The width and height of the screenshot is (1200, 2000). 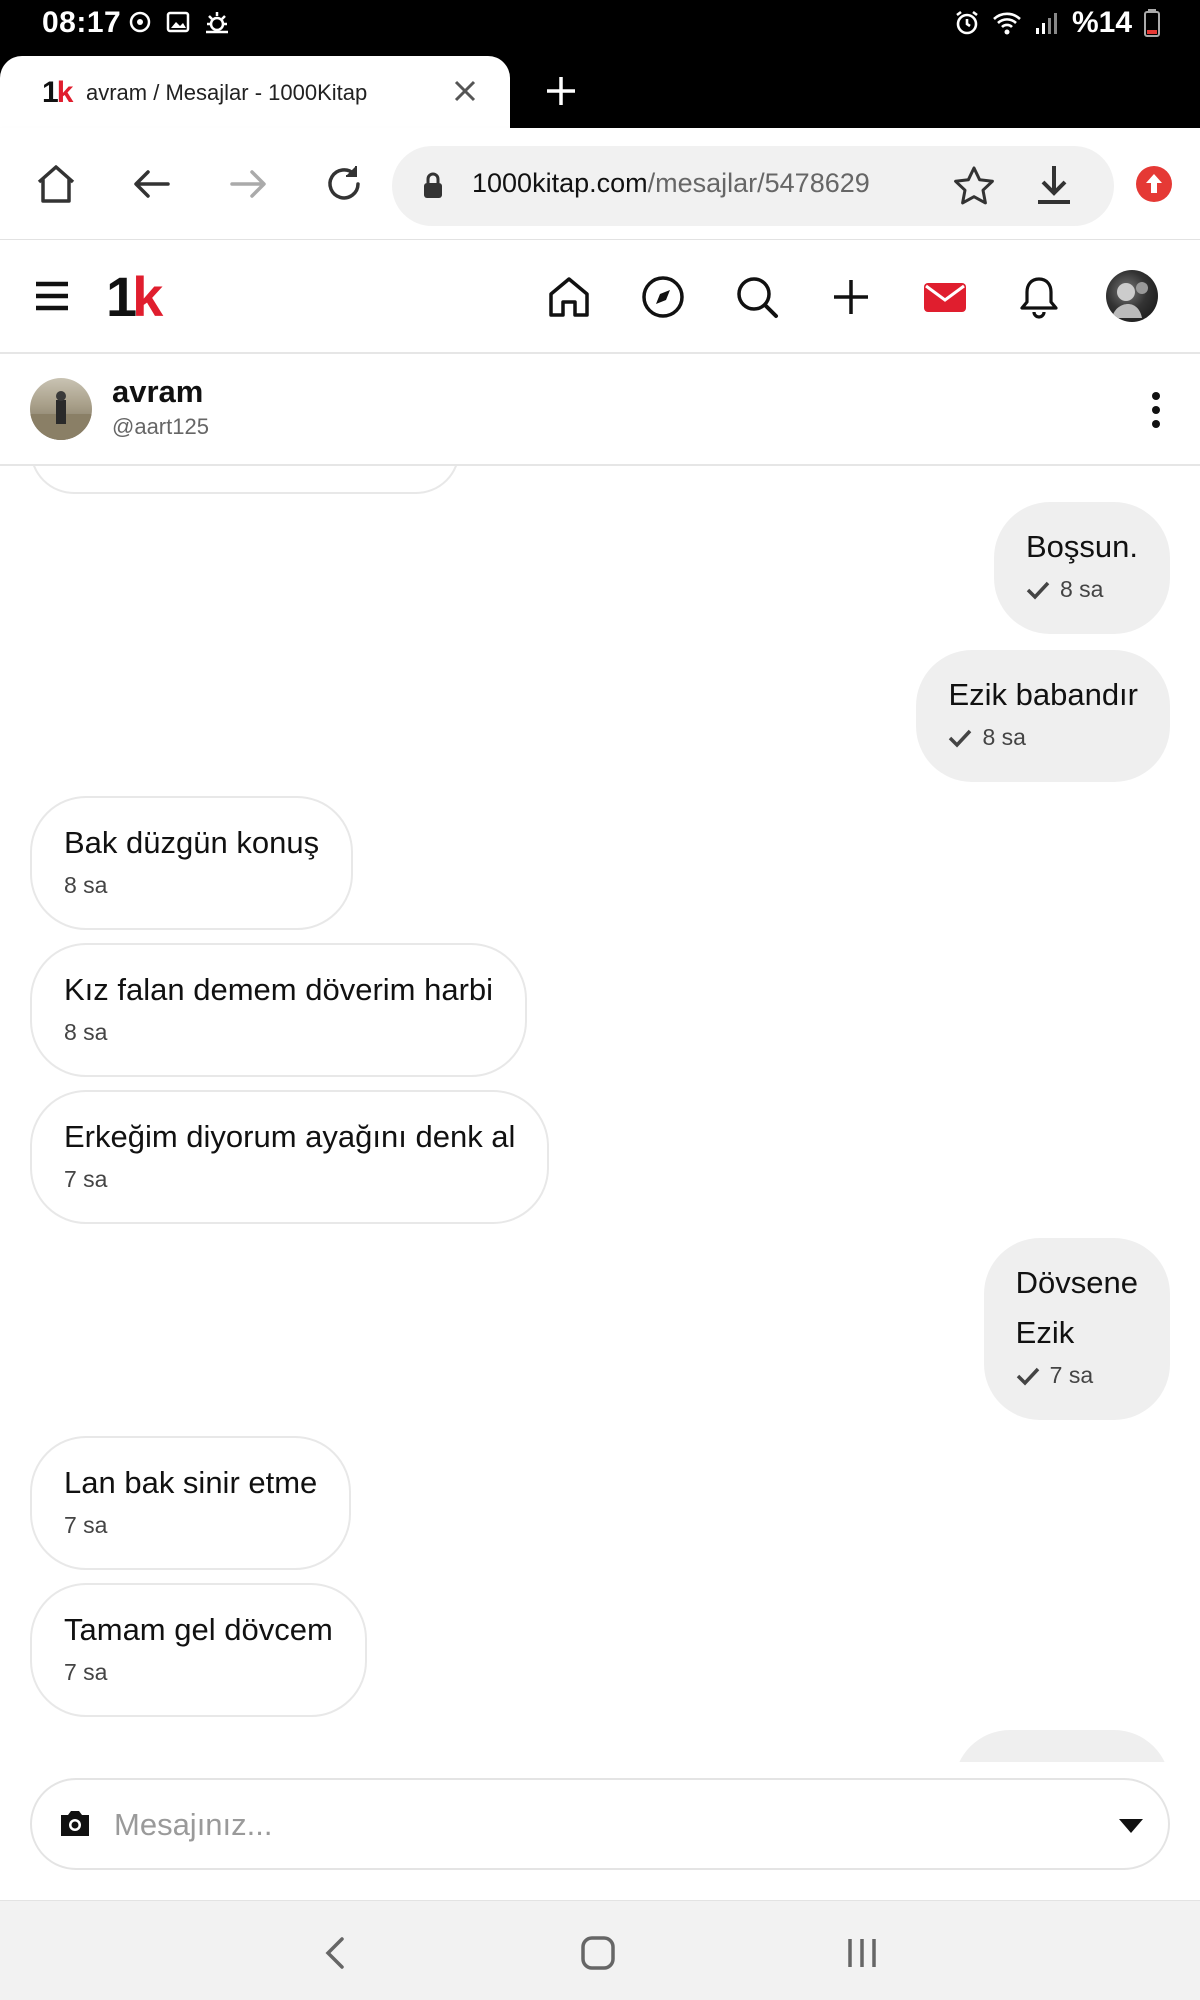 I want to click on lock-icon, so click(x=433, y=186).